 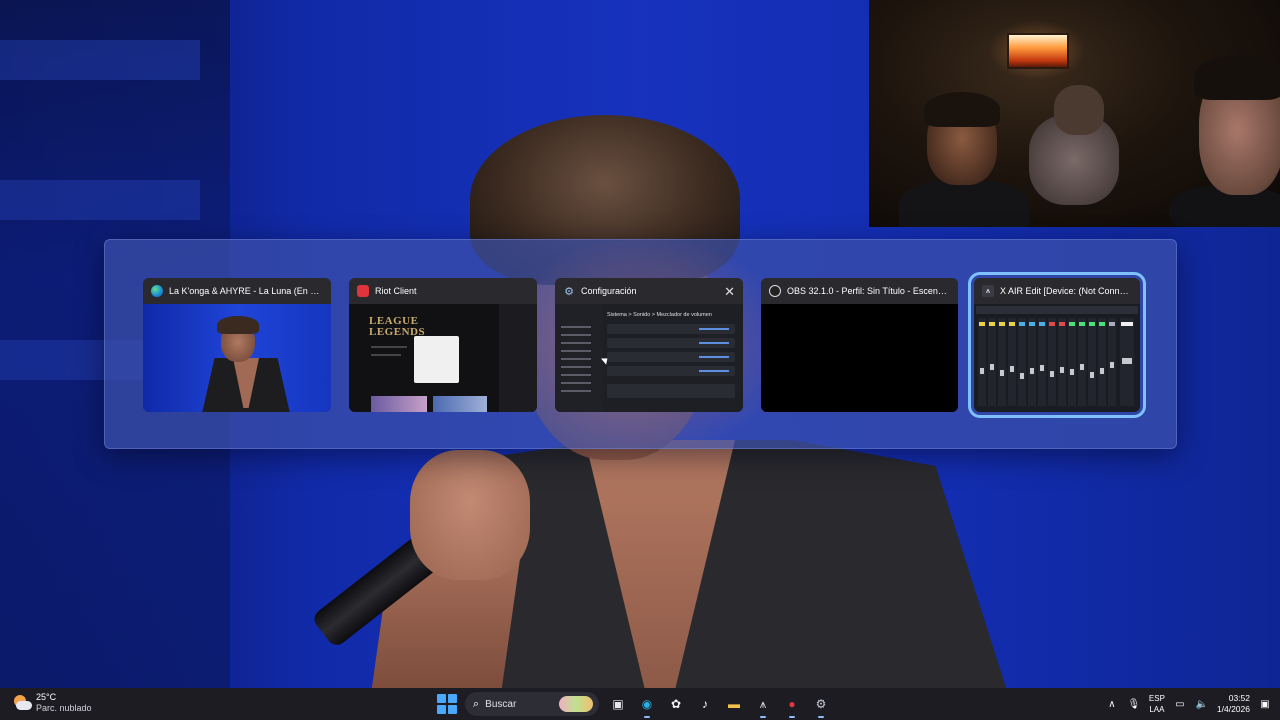 I want to click on chevron-up-icon: ∧, so click(x=1112, y=704).